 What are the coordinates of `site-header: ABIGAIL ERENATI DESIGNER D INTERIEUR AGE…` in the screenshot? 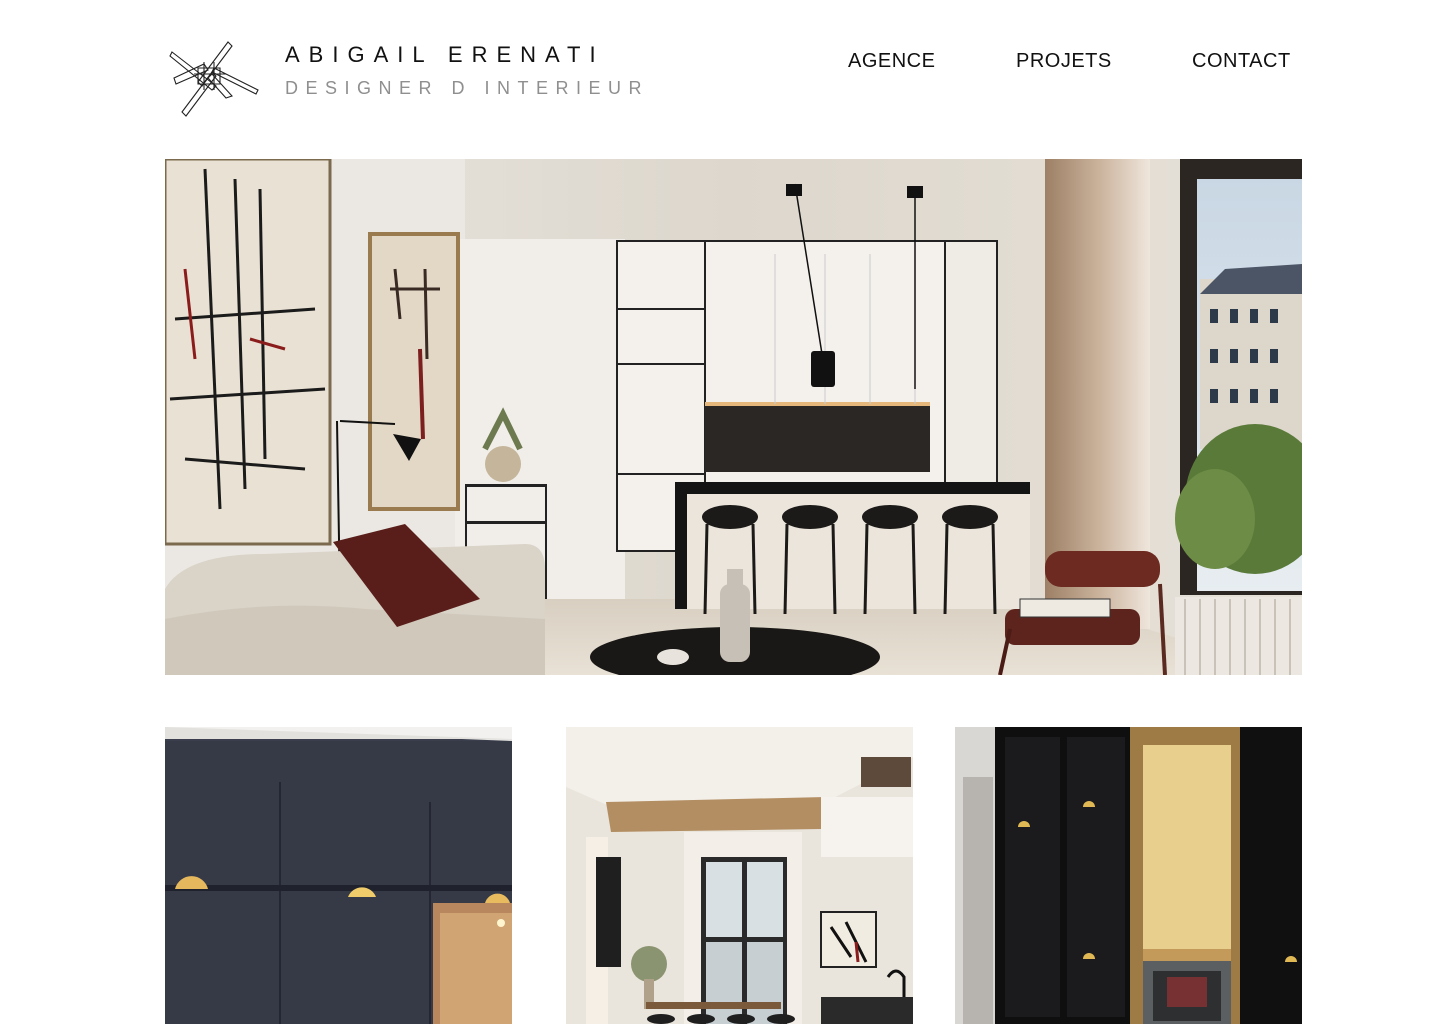 It's located at (720, 70).